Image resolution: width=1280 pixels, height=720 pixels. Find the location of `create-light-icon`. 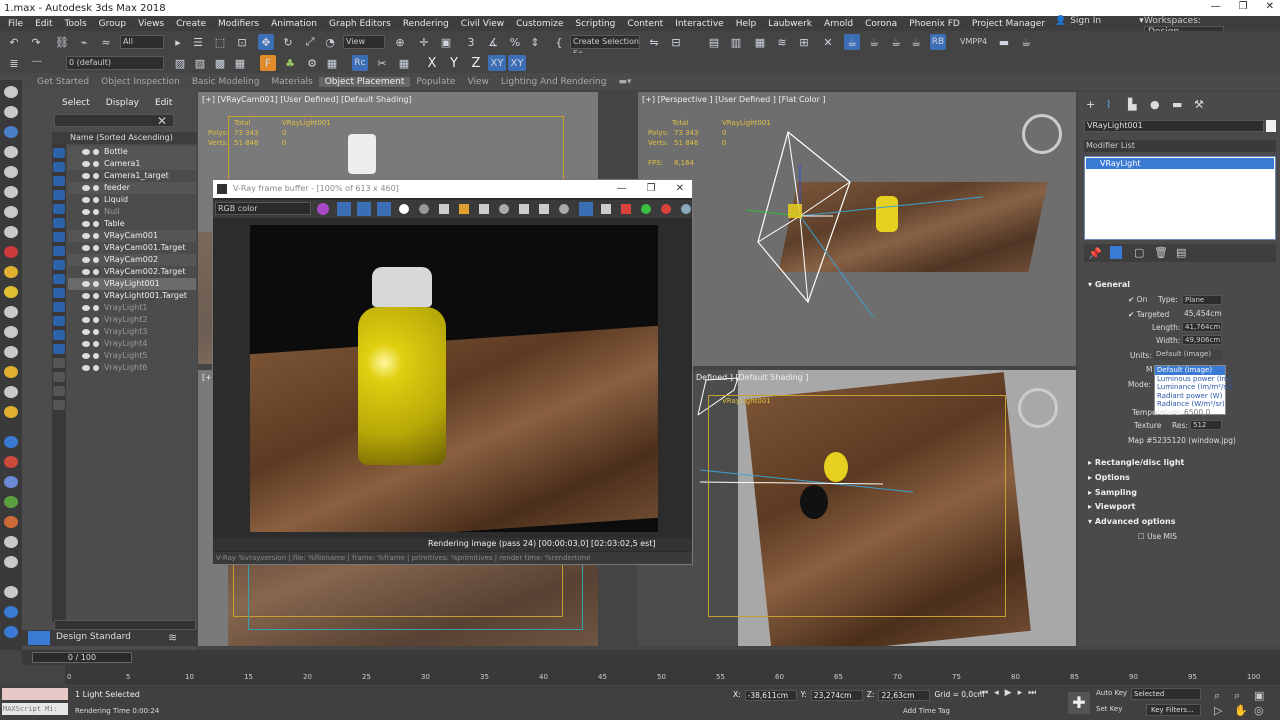

create-light-icon is located at coordinates (11, 132).